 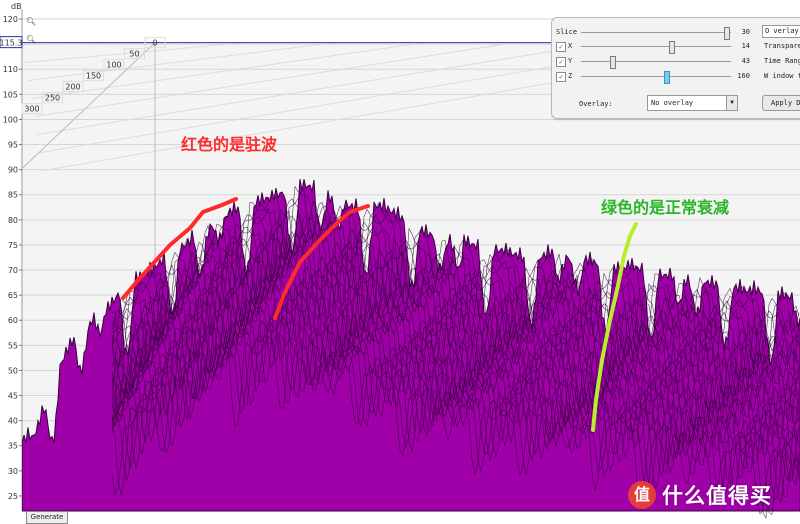 What do you see at coordinates (745, 46) in the screenshot?
I see `x-value: 14` at bounding box center [745, 46].